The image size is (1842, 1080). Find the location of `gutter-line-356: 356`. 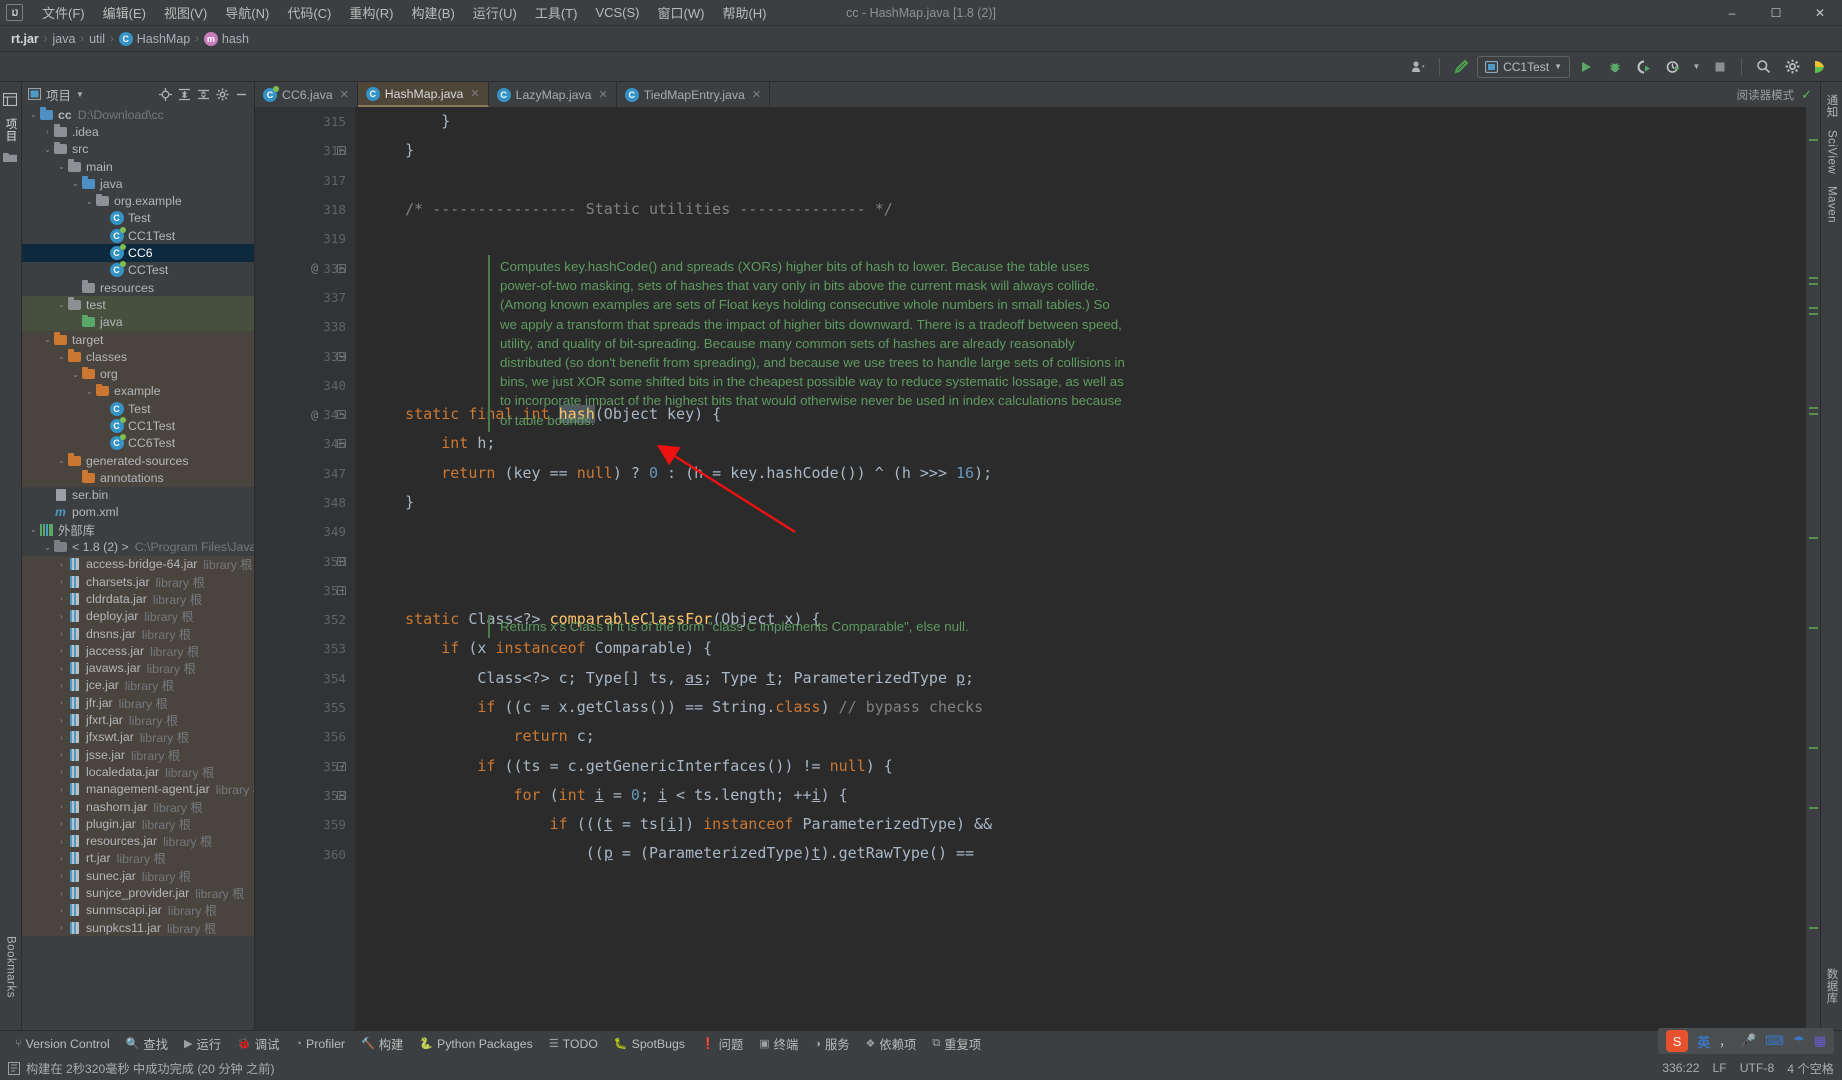

gutter-line-356: 356 is located at coordinates (305, 736).